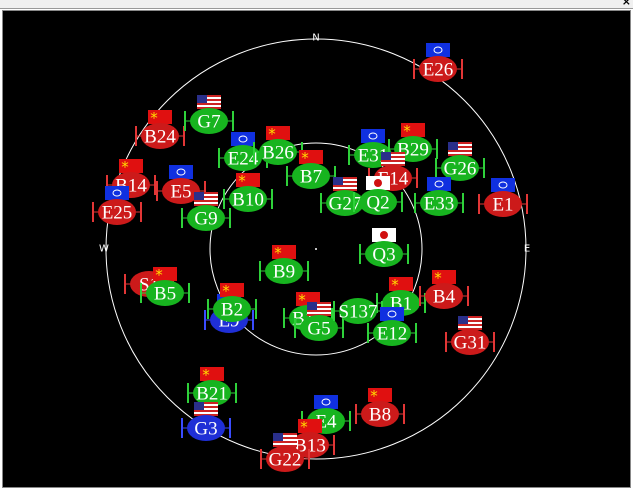  Describe the element at coordinates (527, 249) in the screenshot. I see `compass-east: E` at that location.